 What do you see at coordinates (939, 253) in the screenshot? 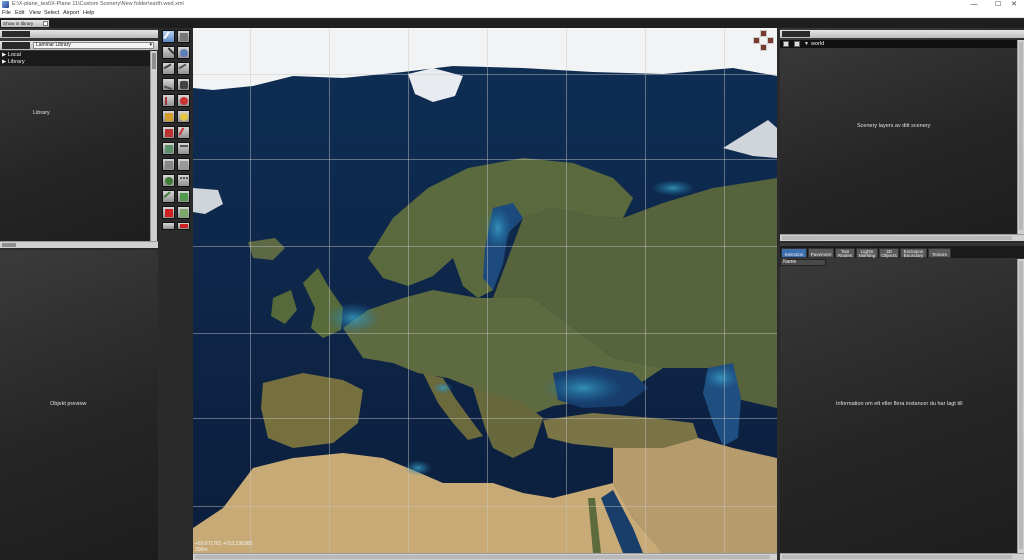
I see `tab-texture: Texture` at bounding box center [939, 253].